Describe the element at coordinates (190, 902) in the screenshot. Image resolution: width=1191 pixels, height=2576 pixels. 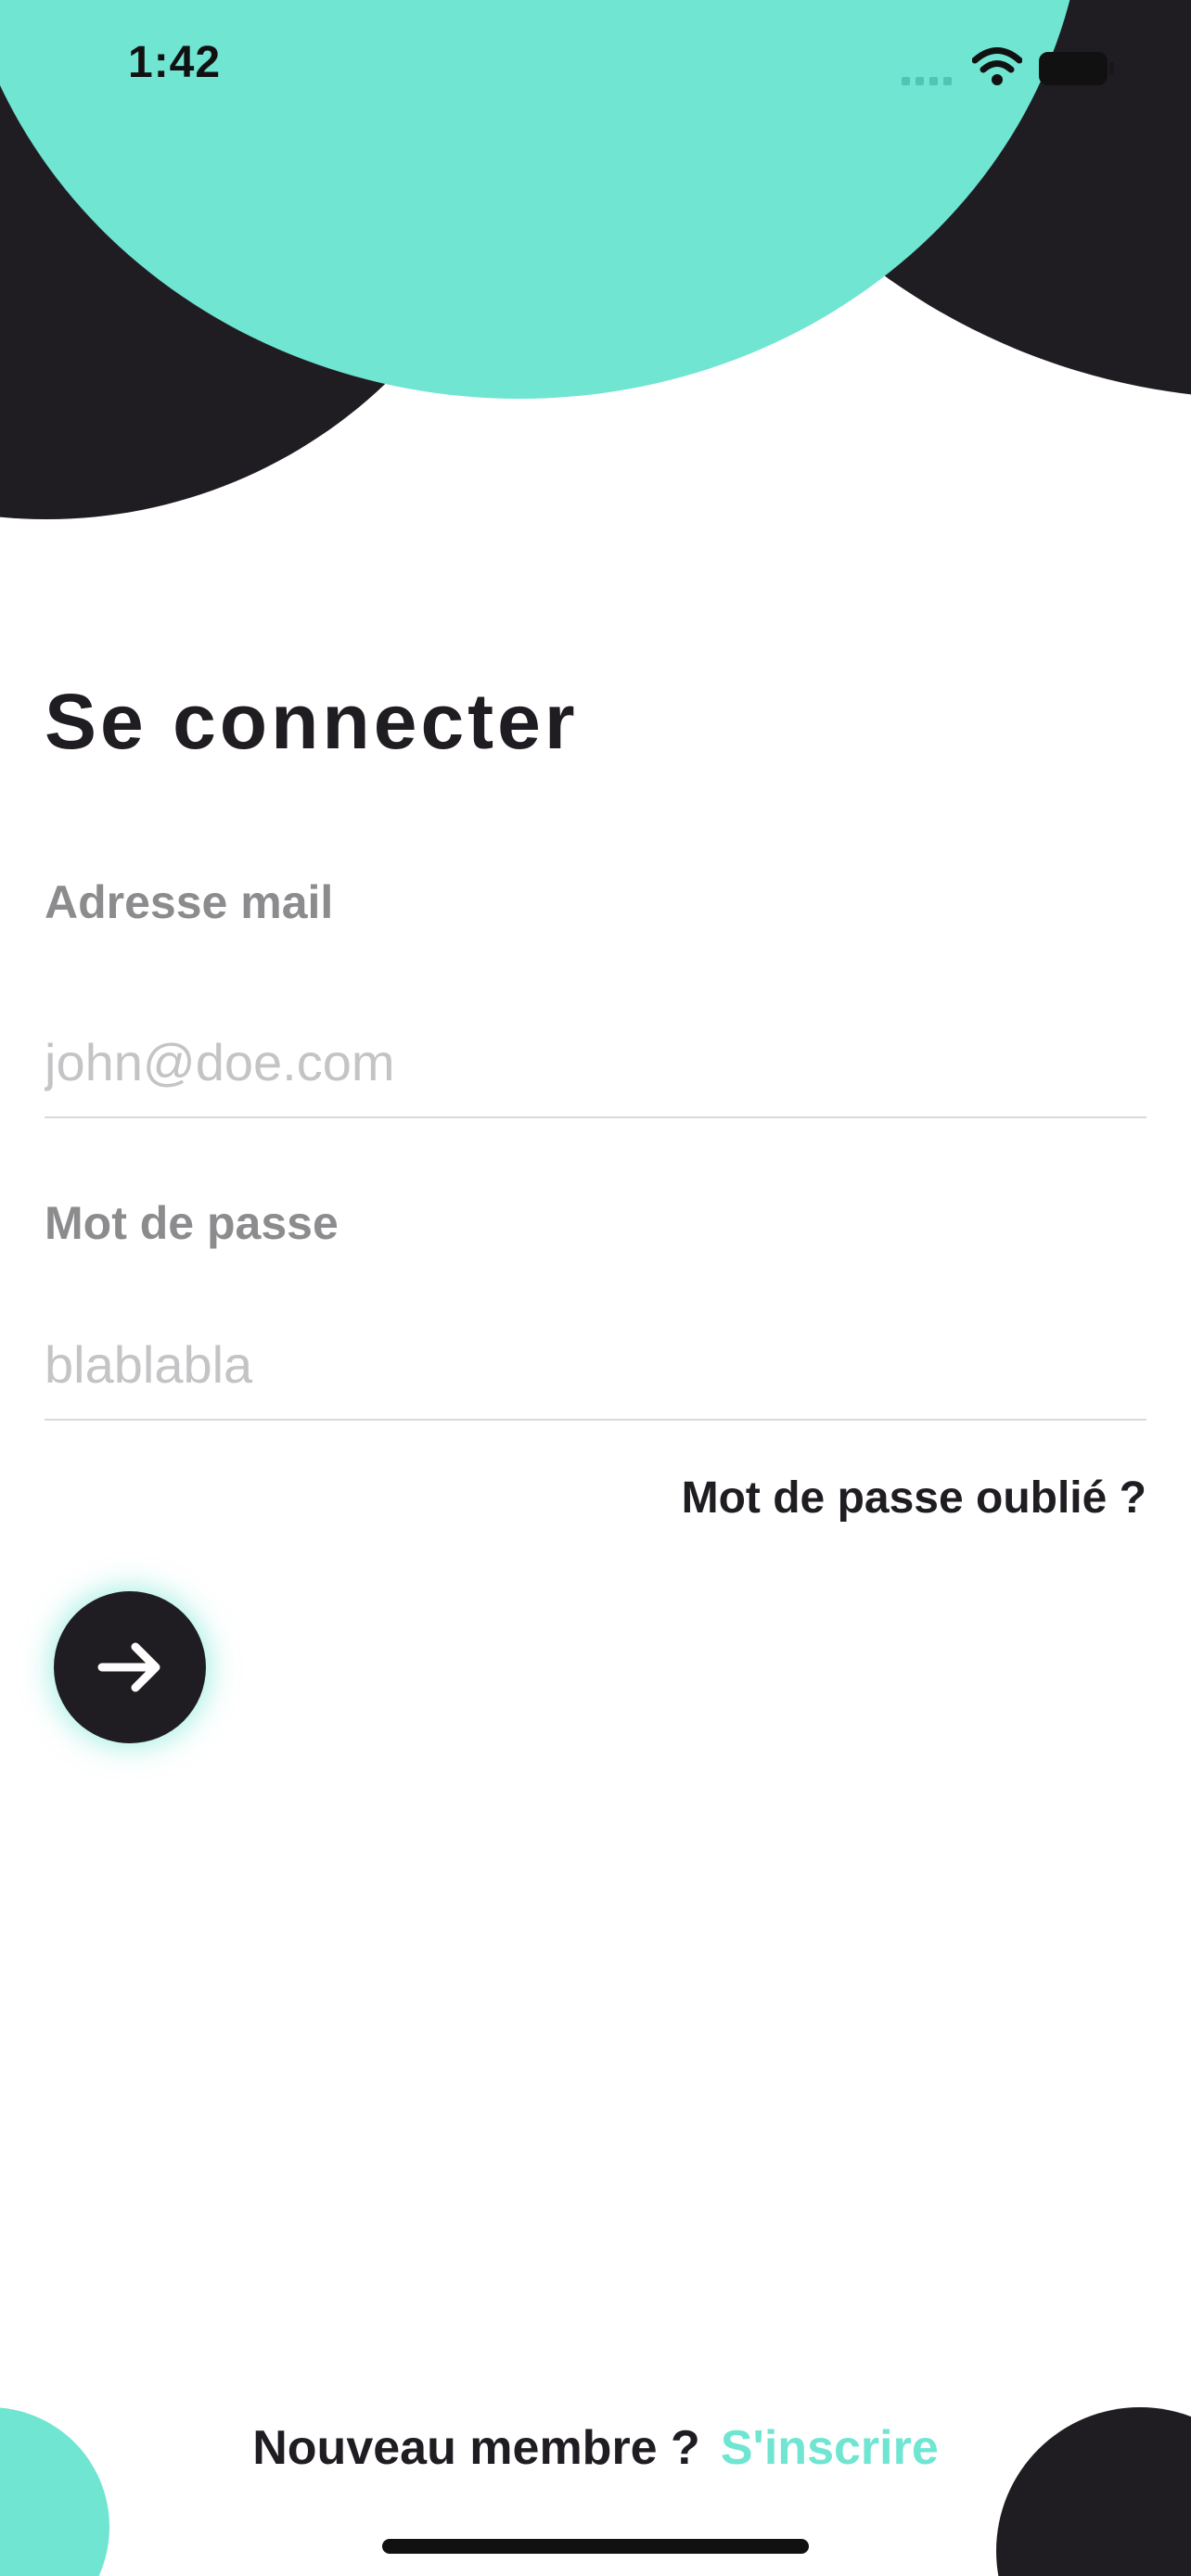
I see `email-label: Adresse mail` at that location.